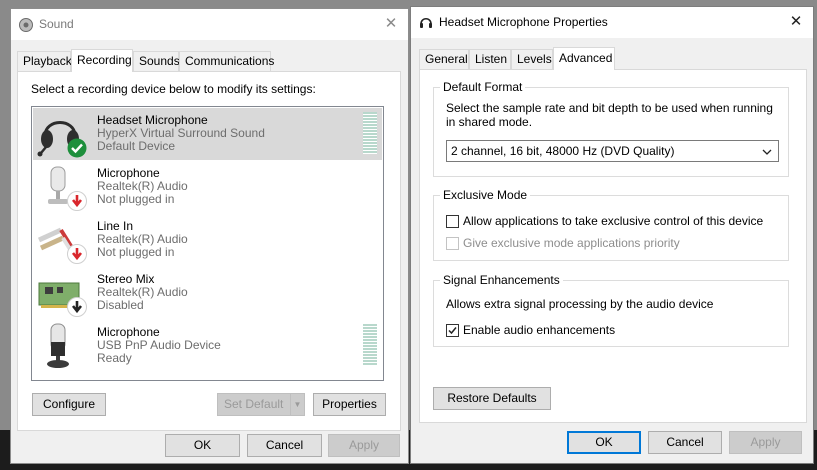 This screenshot has width=817, height=470. What do you see at coordinates (444, 59) in the screenshot?
I see `tab-general: General` at bounding box center [444, 59].